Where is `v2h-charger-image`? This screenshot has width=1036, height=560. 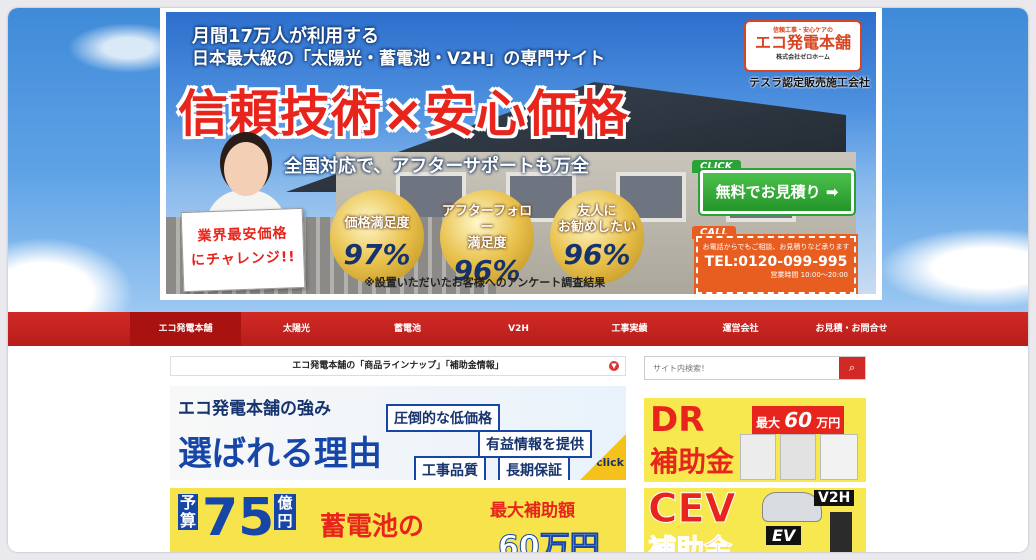 v2h-charger-image is located at coordinates (841, 532).